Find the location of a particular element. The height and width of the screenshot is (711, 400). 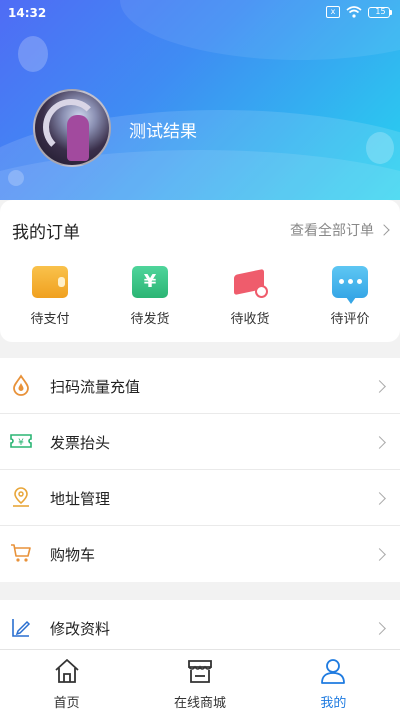

nav-label: 我的 is located at coordinates (333, 703).